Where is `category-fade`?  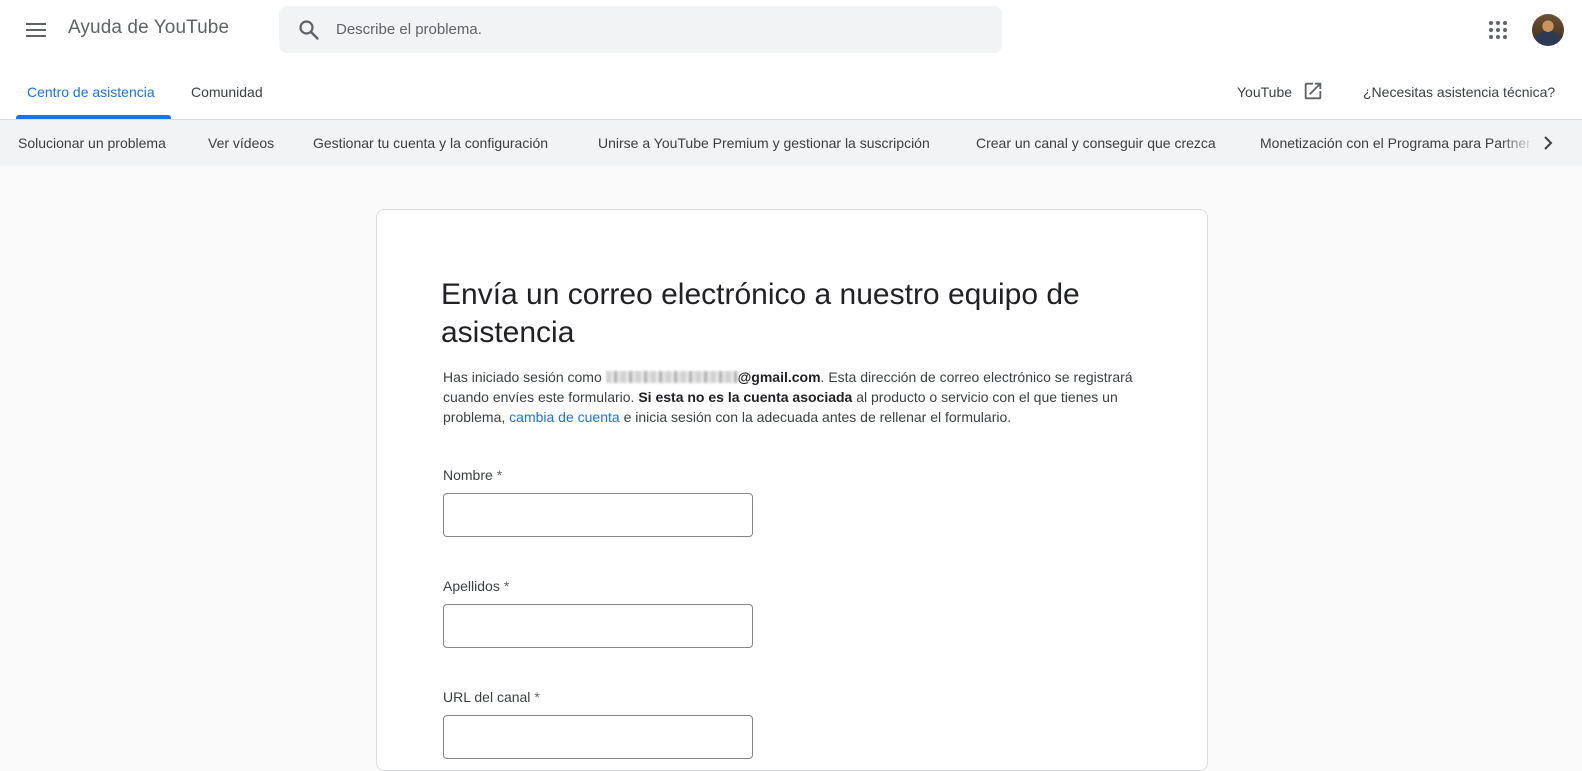
category-fade is located at coordinates (1518, 143).